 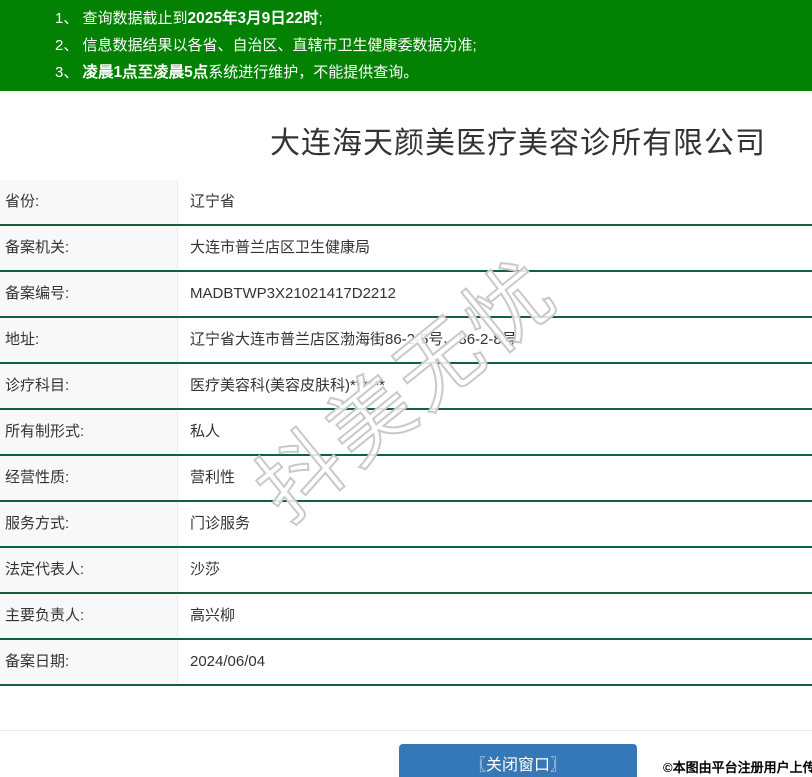 What do you see at coordinates (205, 569) in the screenshot?
I see `row-value: 沙莎` at bounding box center [205, 569].